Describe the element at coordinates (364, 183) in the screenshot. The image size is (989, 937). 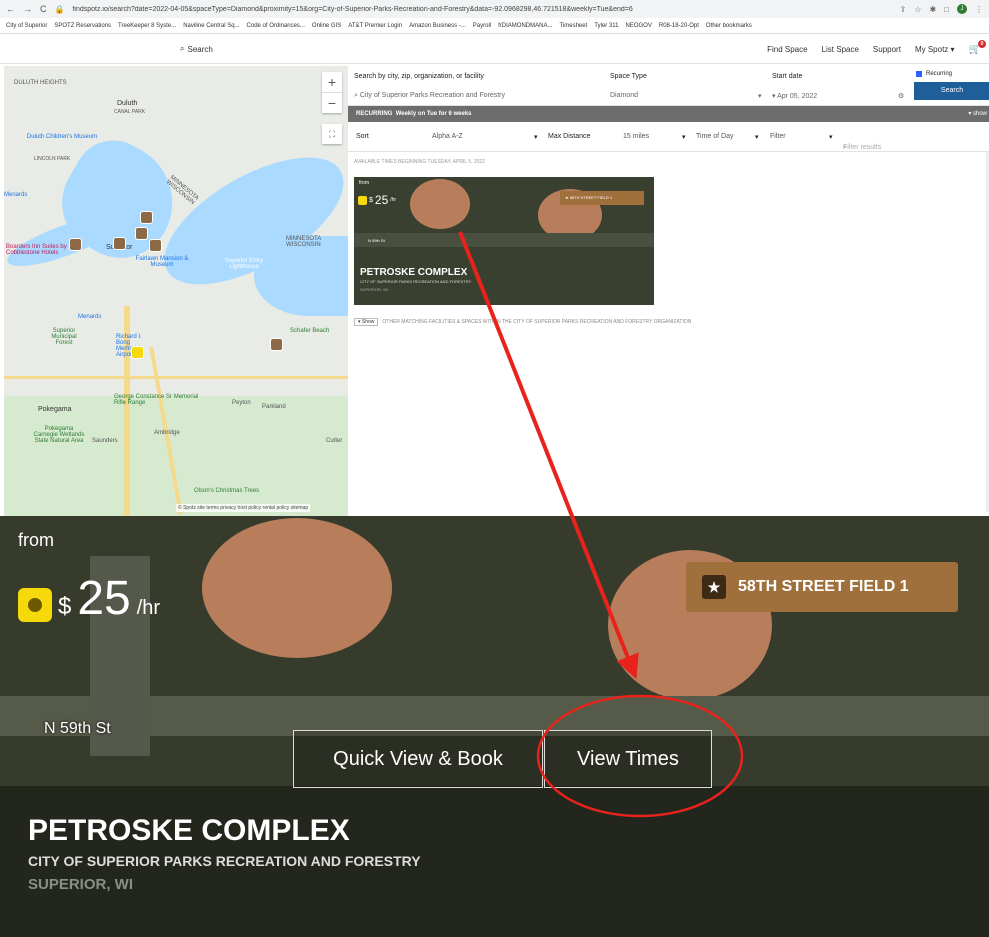
I see `from-label: from` at that location.